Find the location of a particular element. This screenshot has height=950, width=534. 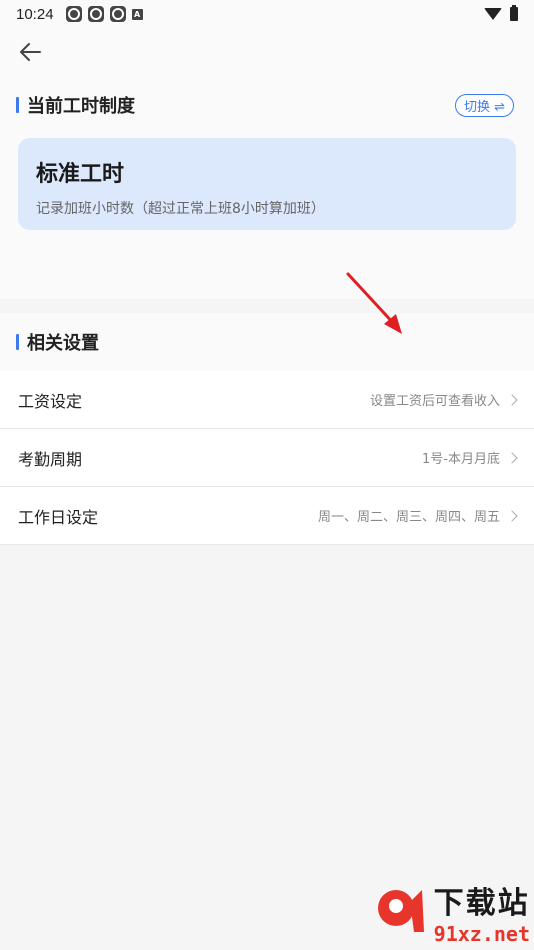

back-arrow-icon is located at coordinates (30, 52).